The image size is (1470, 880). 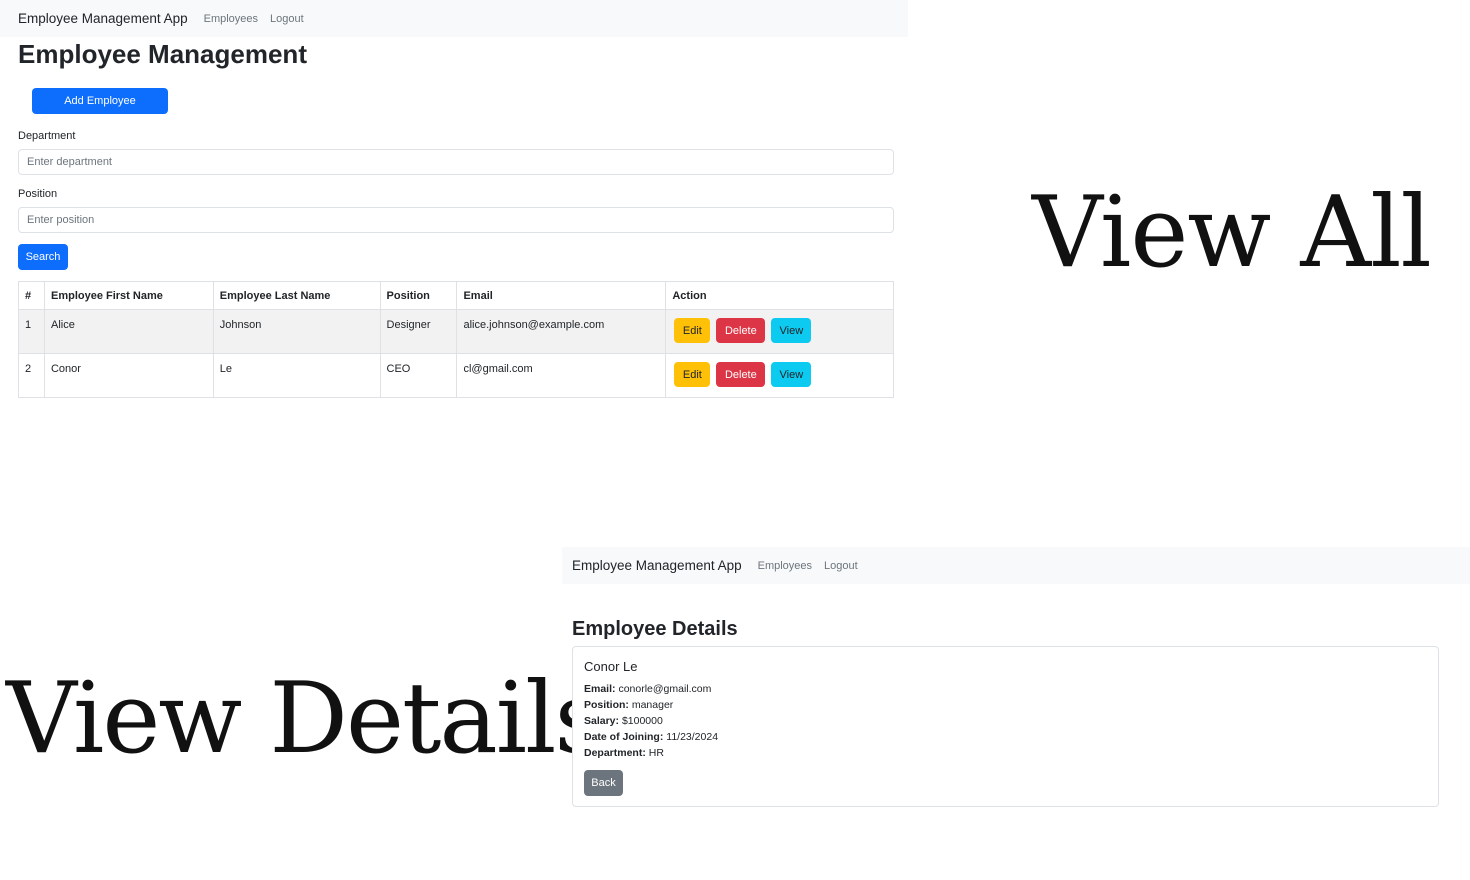 I want to click on cell-first-name: Conor, so click(x=128, y=375).